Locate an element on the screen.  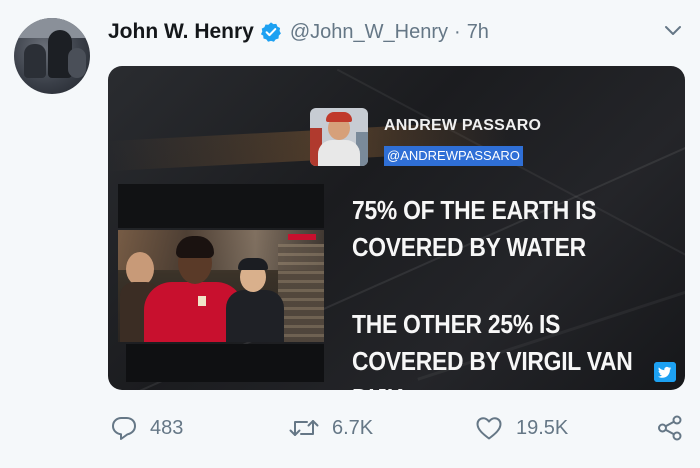
quoted-name: ANDREW PASSARO is located at coordinates (463, 125).